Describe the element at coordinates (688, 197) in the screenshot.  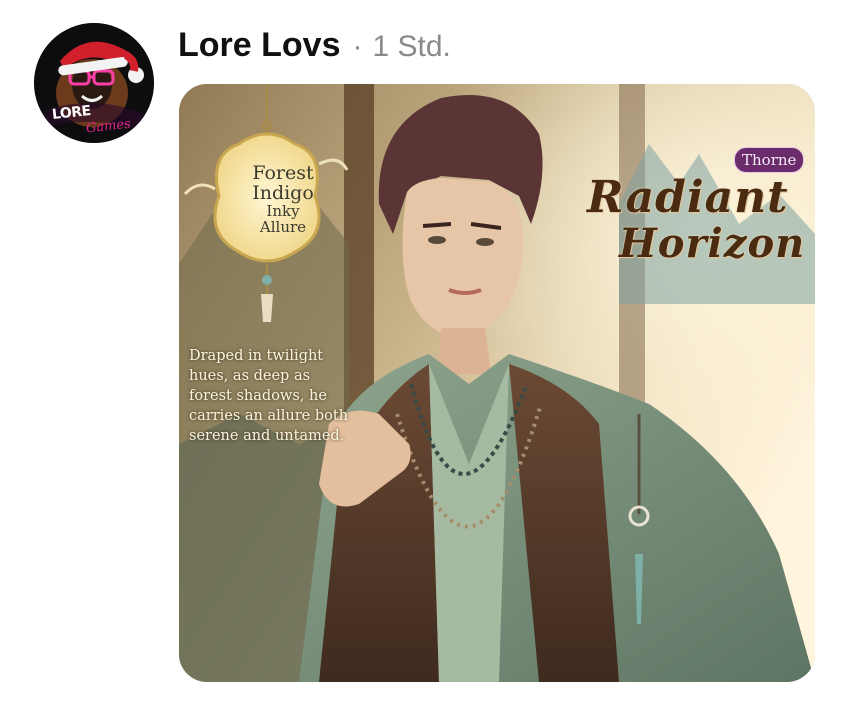
I see `outfit-title-line-1: Radiant` at that location.